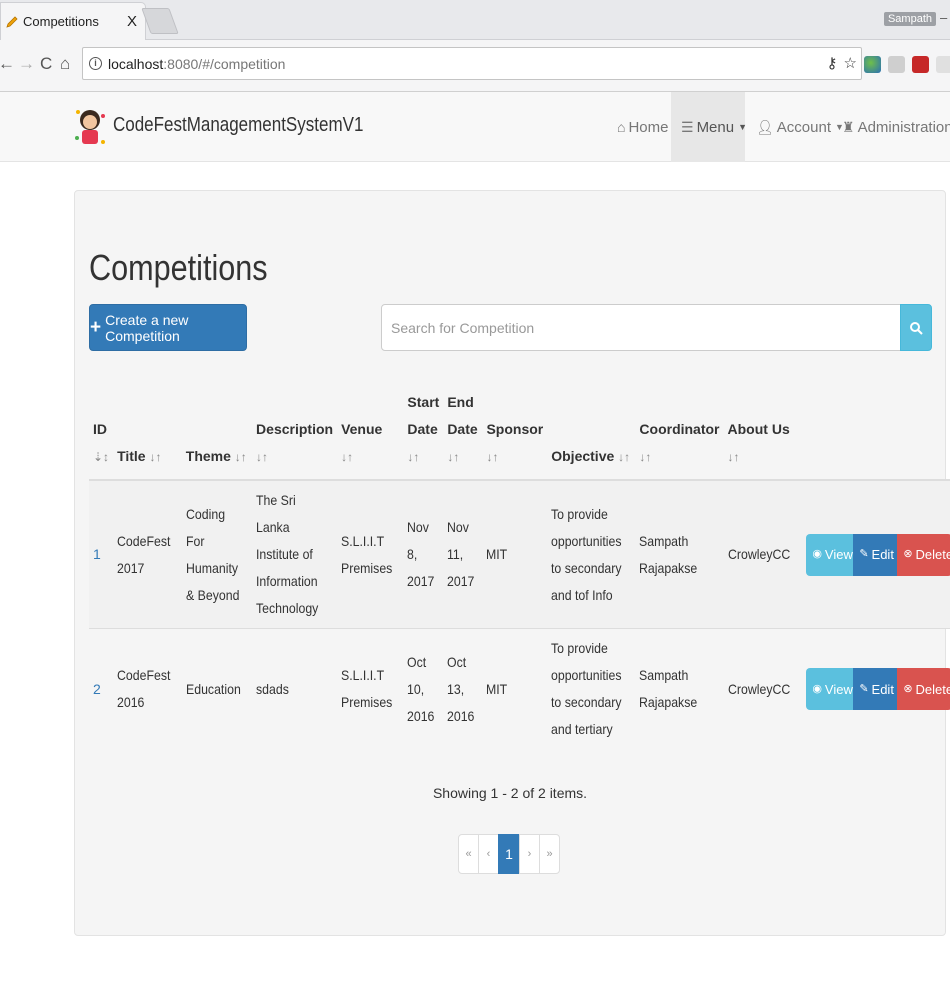 This screenshot has height=1000, width=950. What do you see at coordinates (488, 854) in the screenshot?
I see `previous-page-button: ‹` at bounding box center [488, 854].